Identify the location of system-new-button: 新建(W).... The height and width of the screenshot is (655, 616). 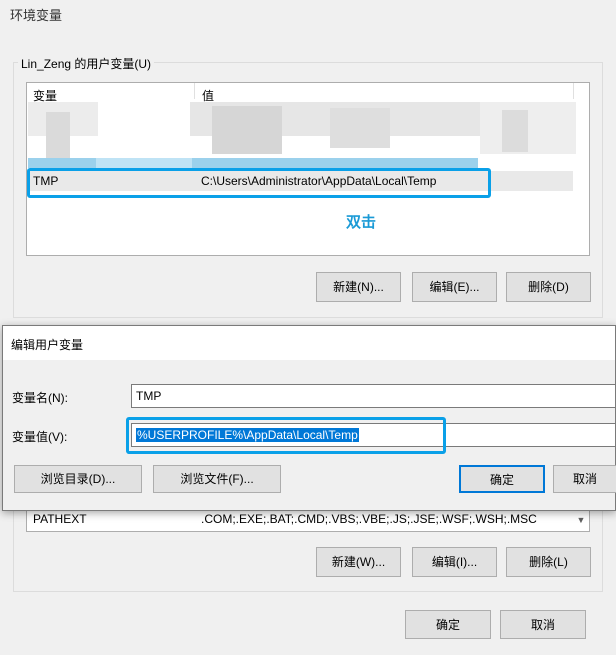
(358, 562).